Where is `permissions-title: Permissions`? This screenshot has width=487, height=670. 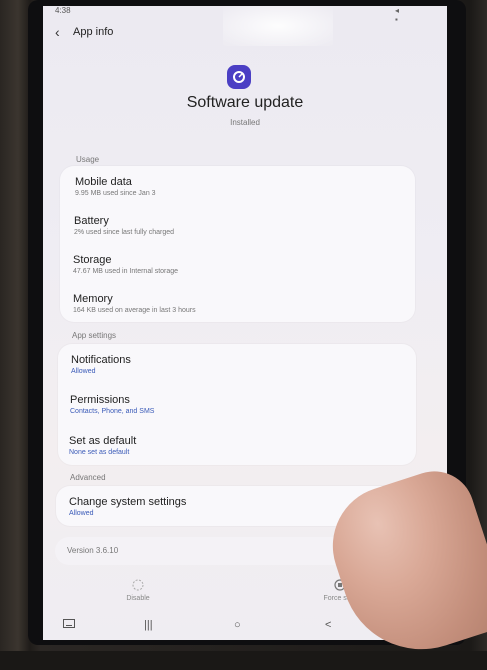
permissions-title: Permissions is located at coordinates (100, 400).